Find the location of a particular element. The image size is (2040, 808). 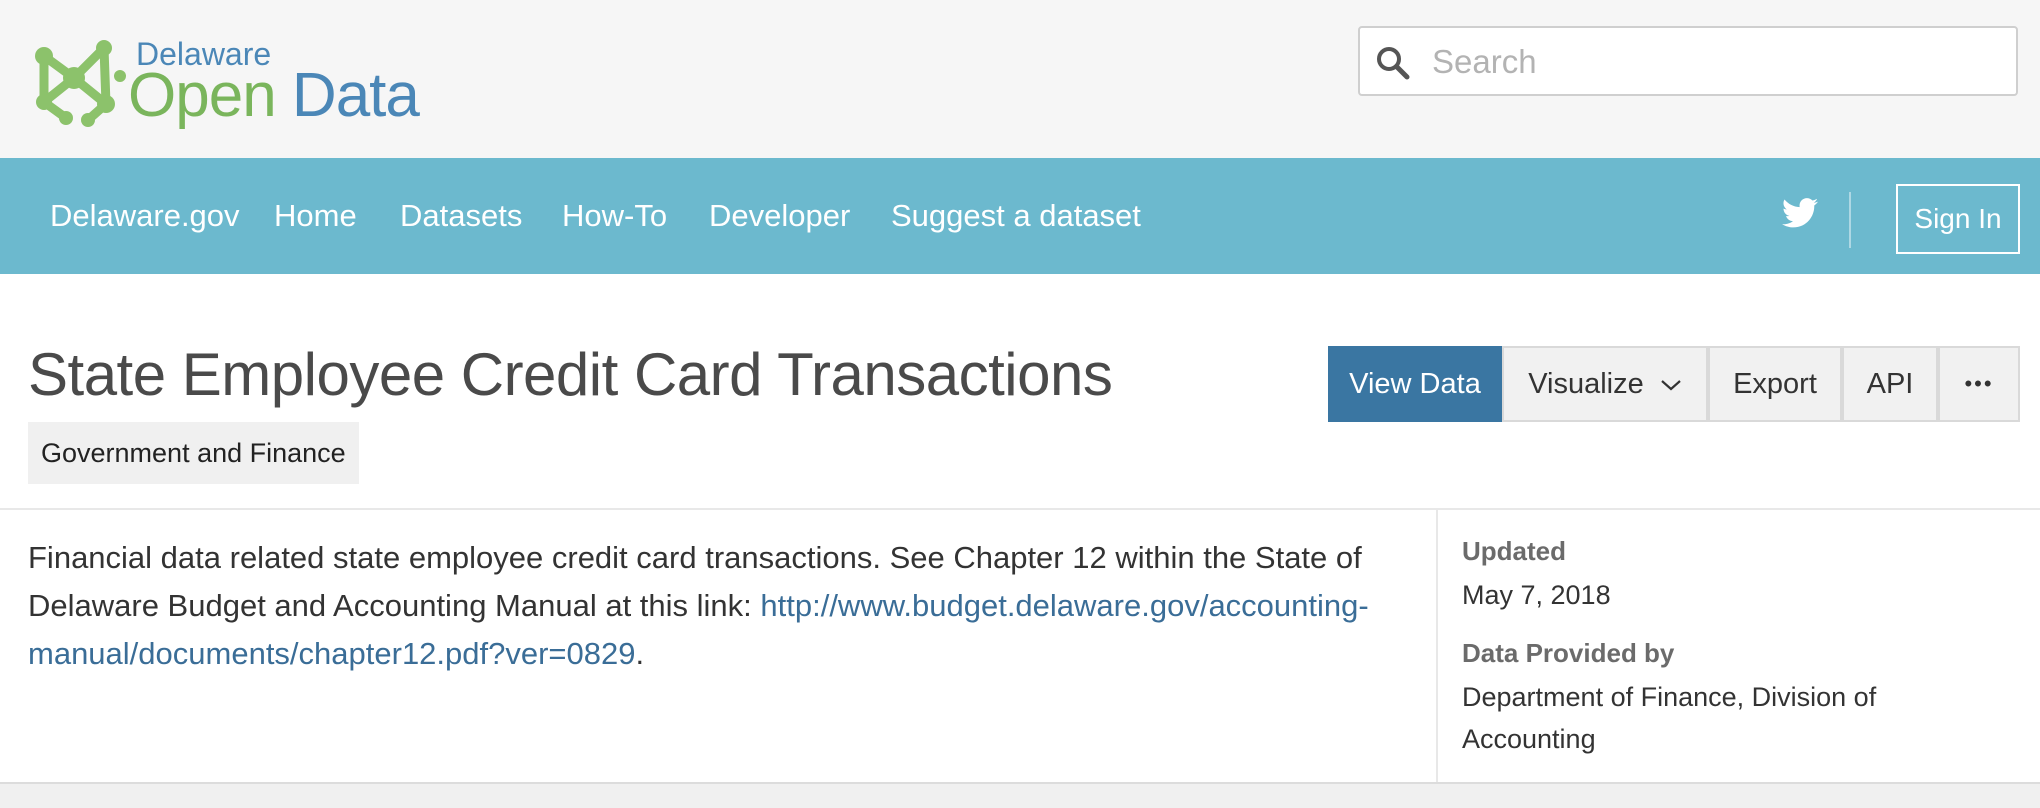

nav-item-how-to: How-To is located at coordinates (614, 216).